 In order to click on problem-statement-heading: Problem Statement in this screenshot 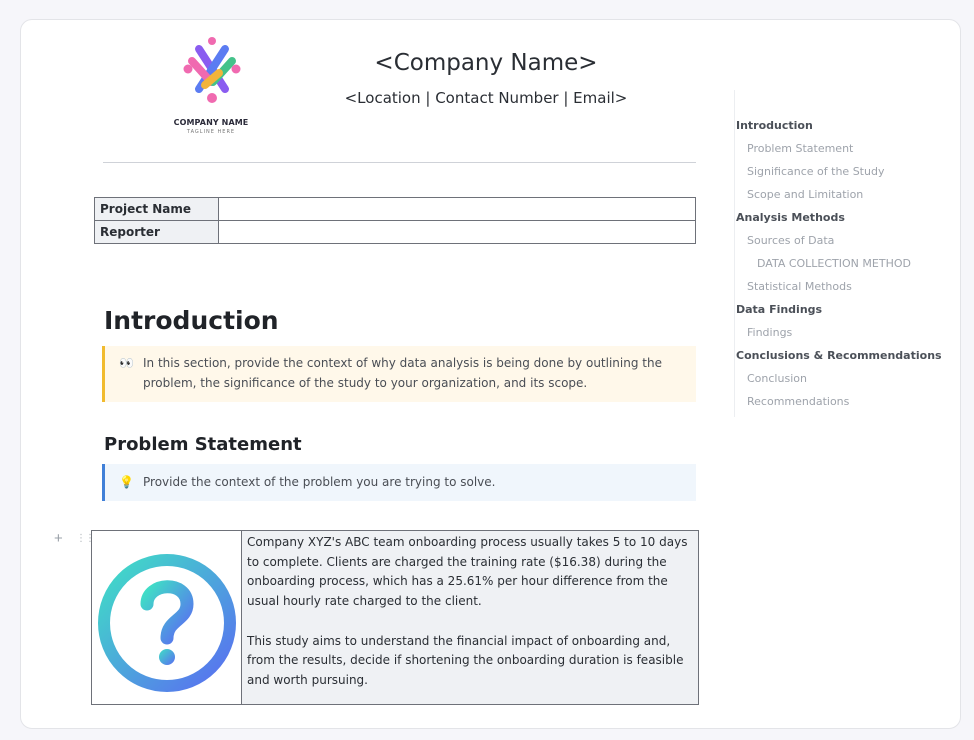, I will do `click(203, 444)`.